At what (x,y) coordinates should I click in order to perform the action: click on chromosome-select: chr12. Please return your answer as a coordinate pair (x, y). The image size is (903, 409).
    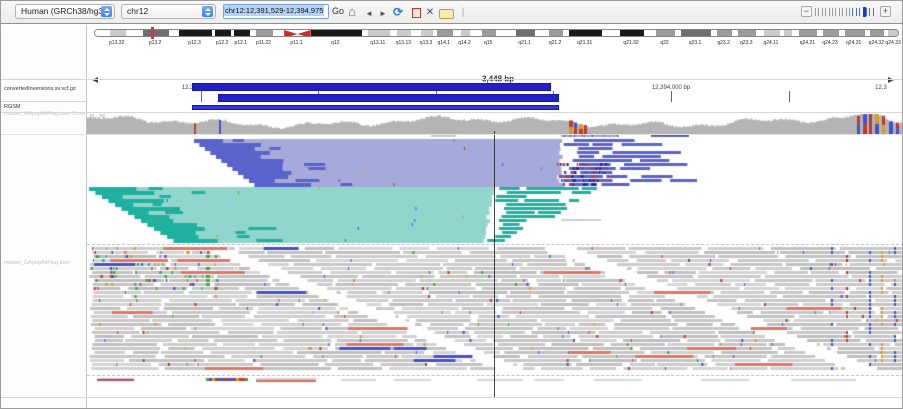
    Looking at the image, I should click on (168, 11).